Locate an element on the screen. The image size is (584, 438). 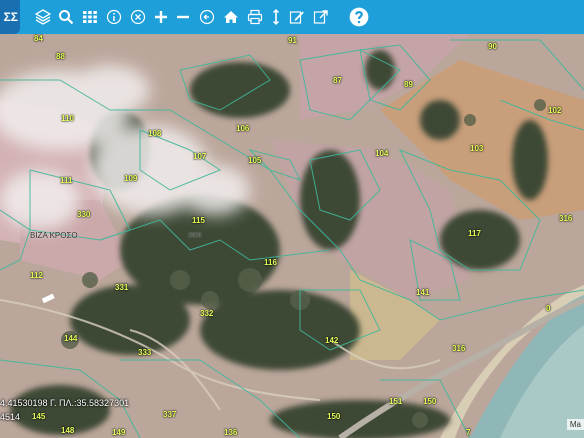
grid-button is located at coordinates (90, 17).